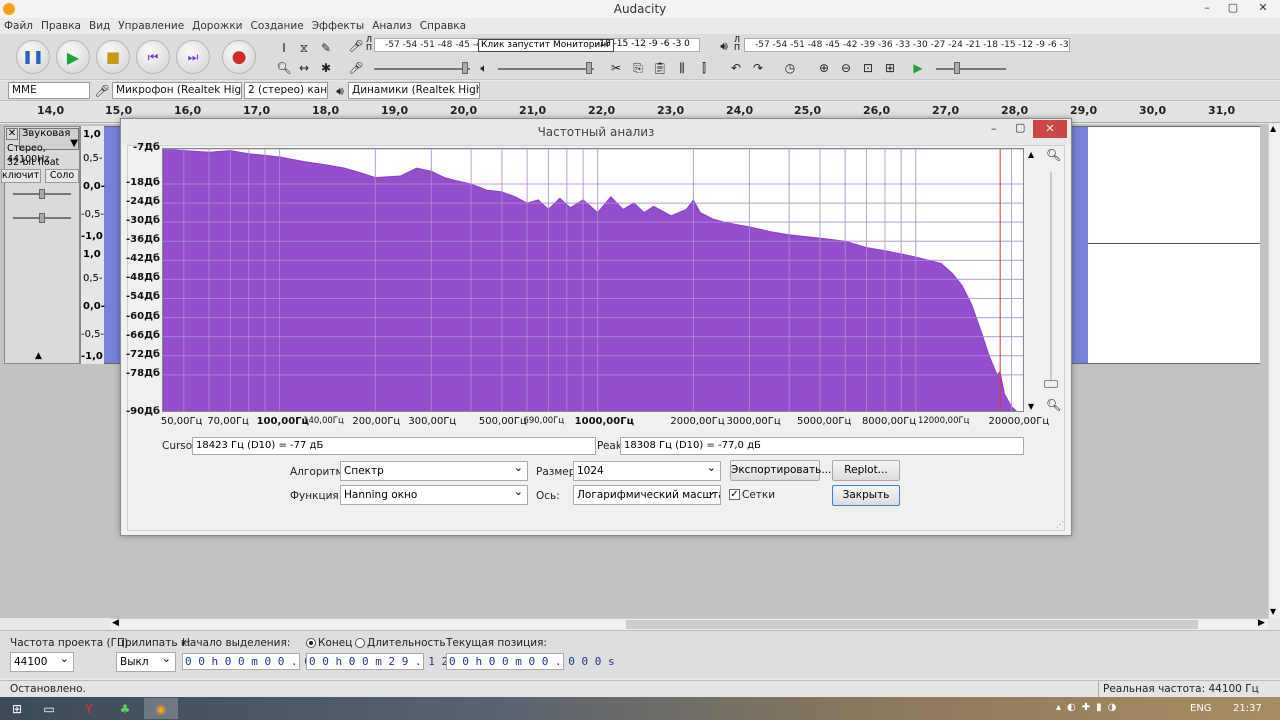 The width and height of the screenshot is (1280, 720). I want to click on skip-start-button: ⏮, so click(153, 57).